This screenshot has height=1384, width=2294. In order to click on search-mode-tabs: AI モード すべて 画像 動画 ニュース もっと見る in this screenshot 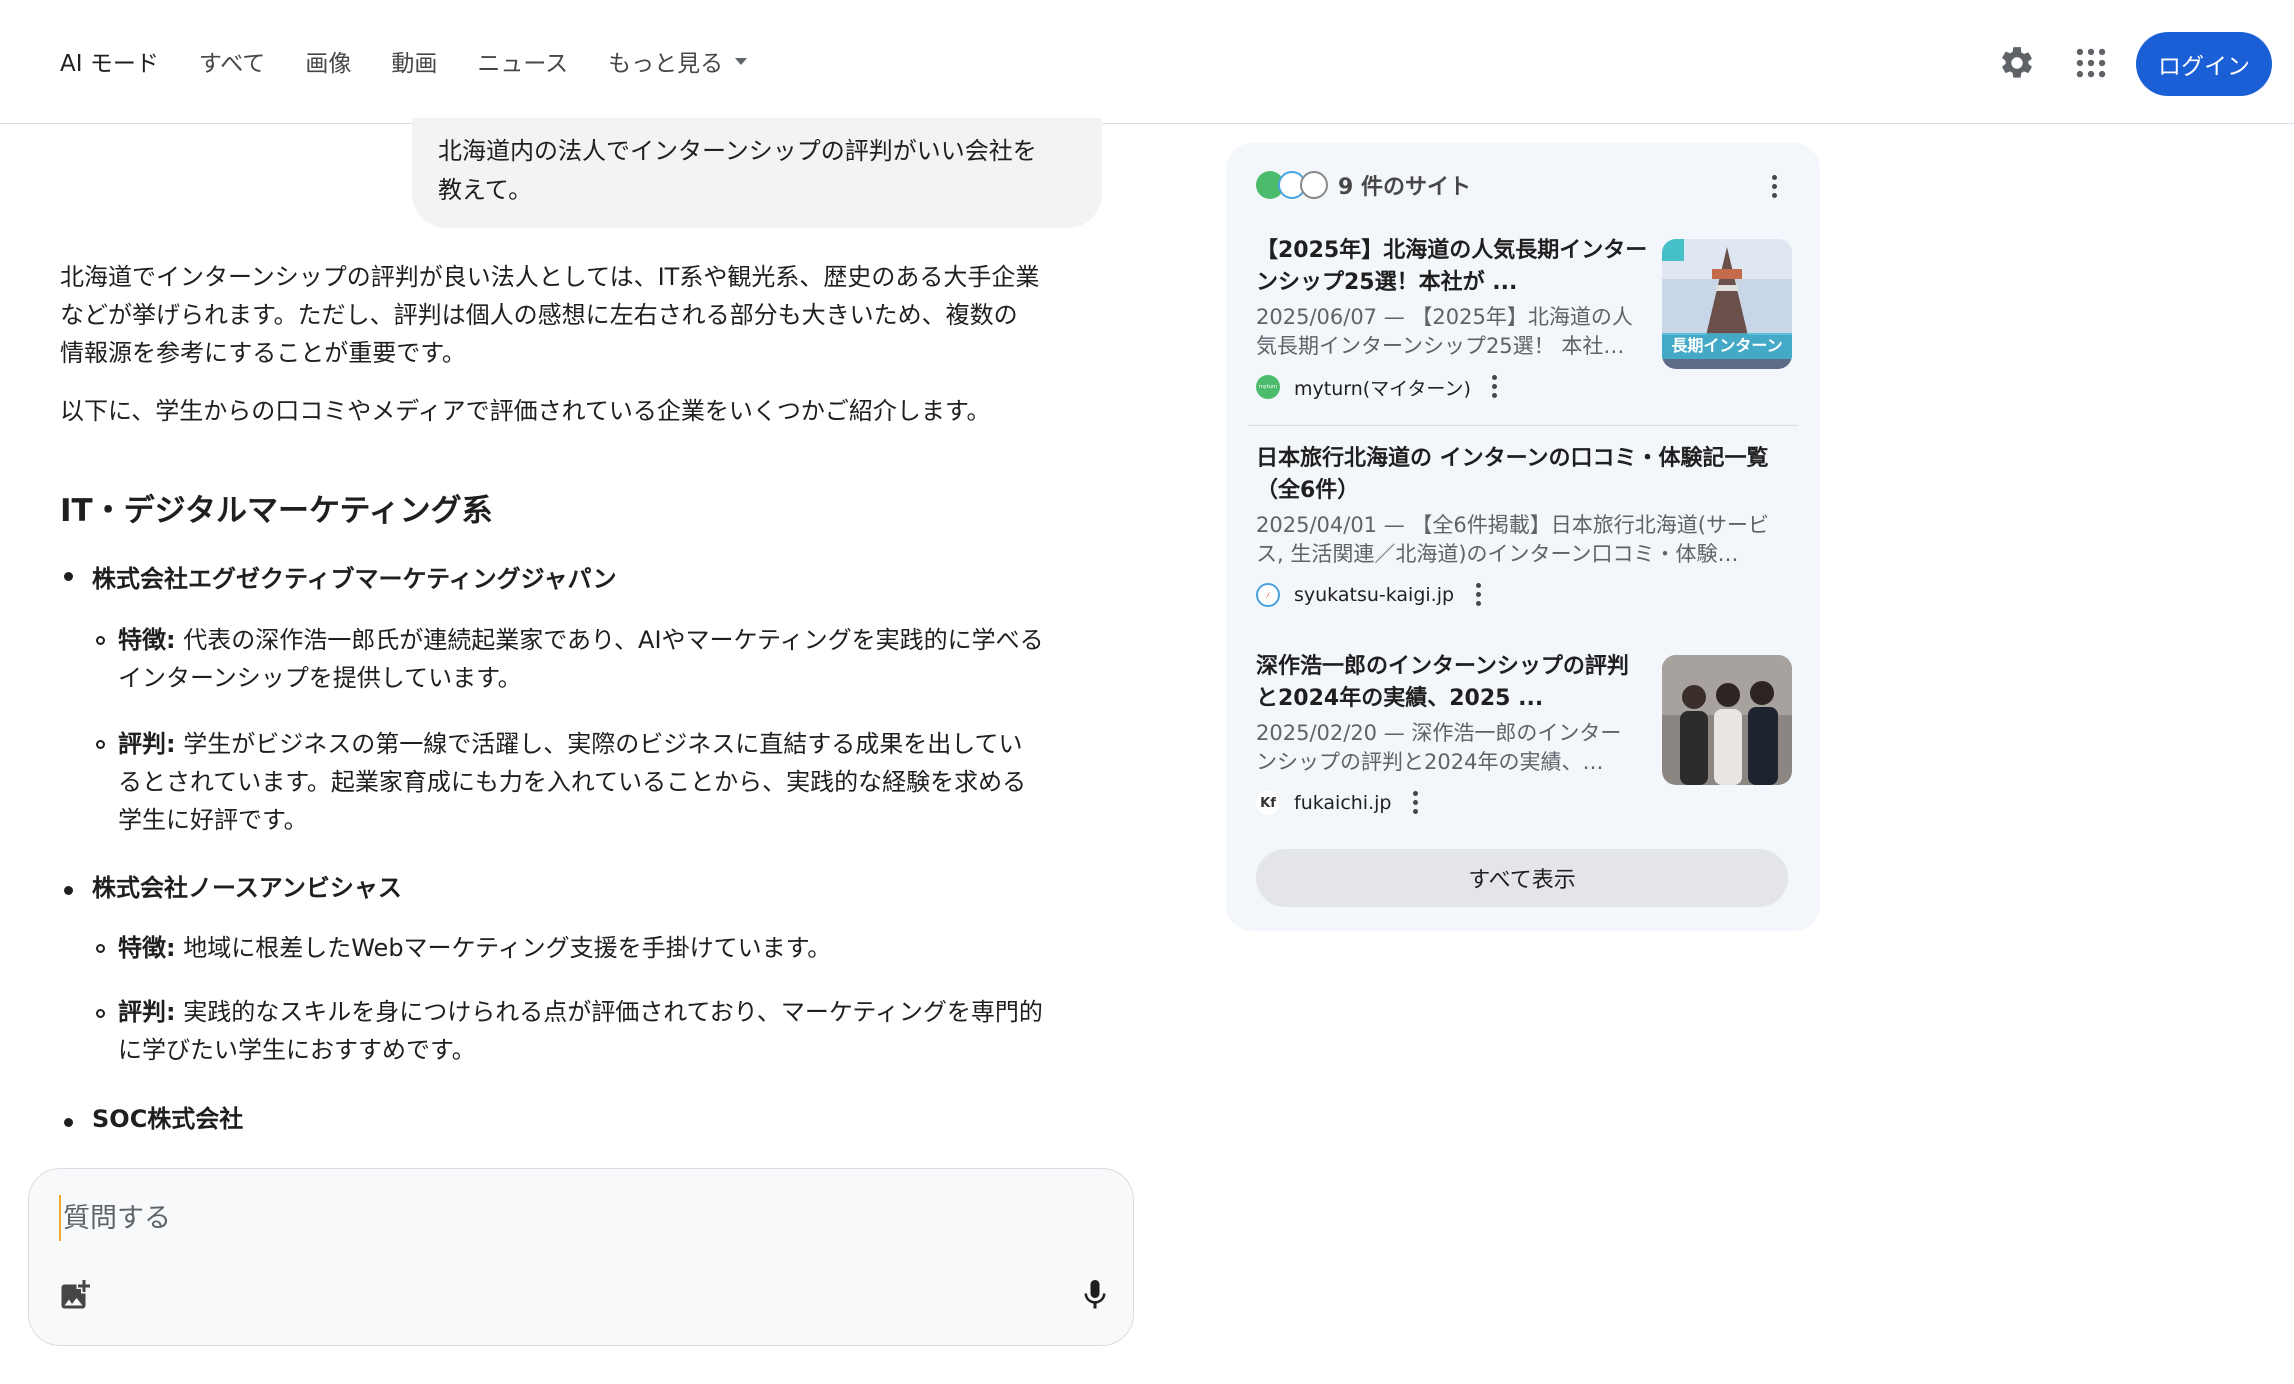, I will do `click(423, 61)`.